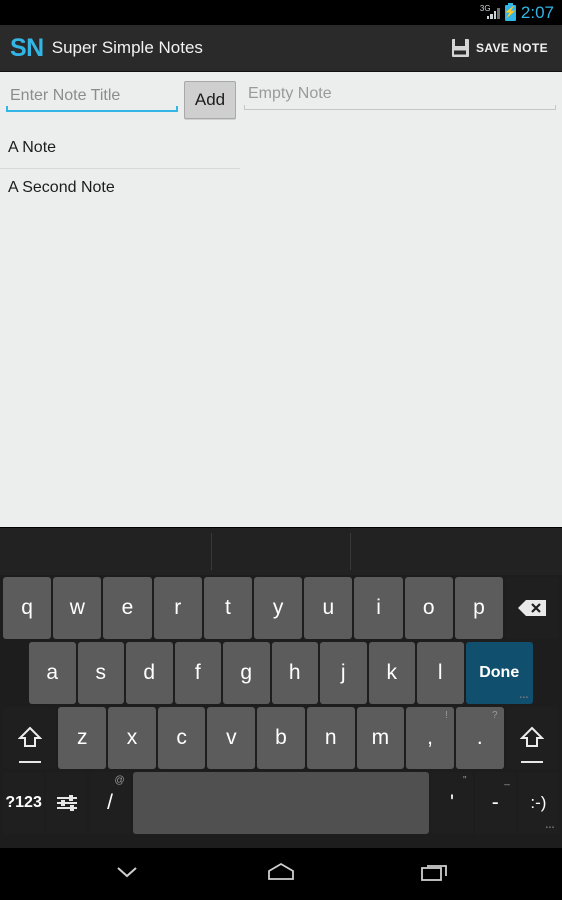 The image size is (562, 900). What do you see at coordinates (246, 673) in the screenshot?
I see `key-g: g` at bounding box center [246, 673].